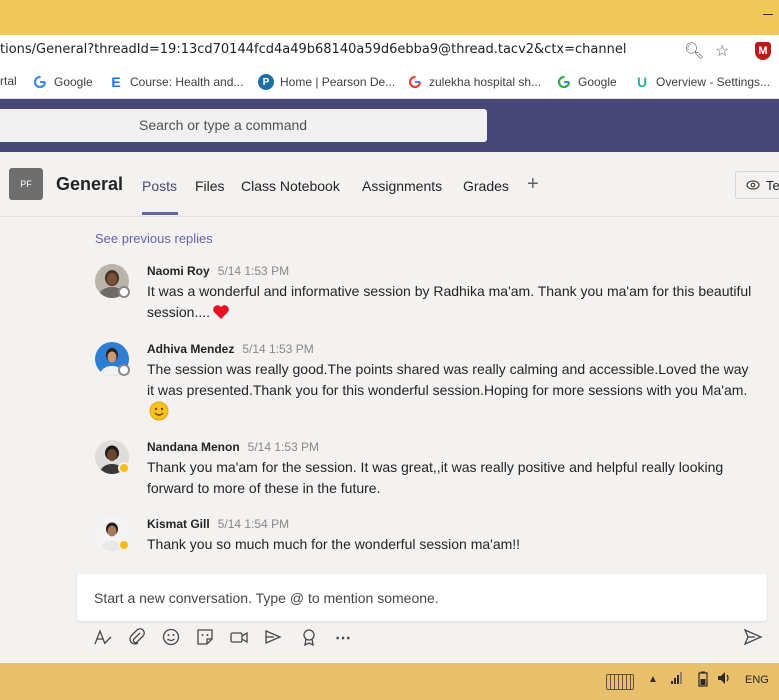 This screenshot has width=779, height=700. What do you see at coordinates (343, 638) in the screenshot?
I see `more-options-icon: ⋯` at bounding box center [343, 638].